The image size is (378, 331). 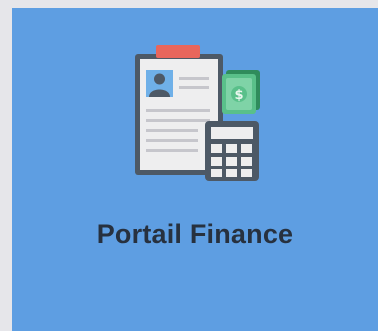 I want to click on tile-label: Portail Finance, so click(x=195, y=234).